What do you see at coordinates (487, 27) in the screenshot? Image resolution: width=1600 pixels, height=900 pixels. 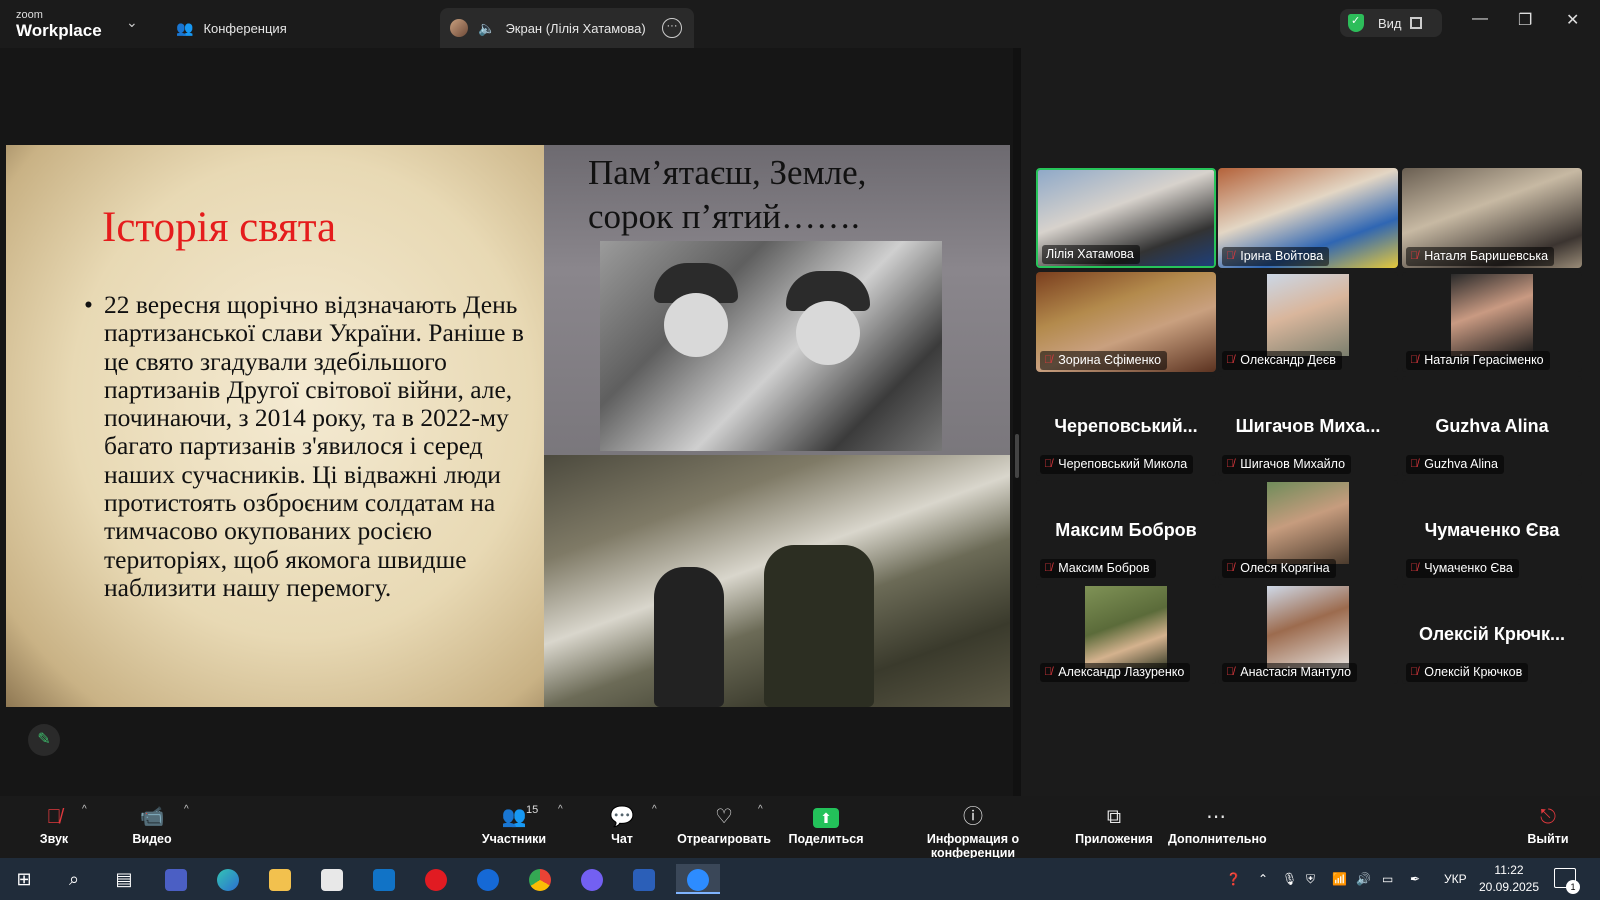 I see `speaker-icon: 🔈` at bounding box center [487, 27].